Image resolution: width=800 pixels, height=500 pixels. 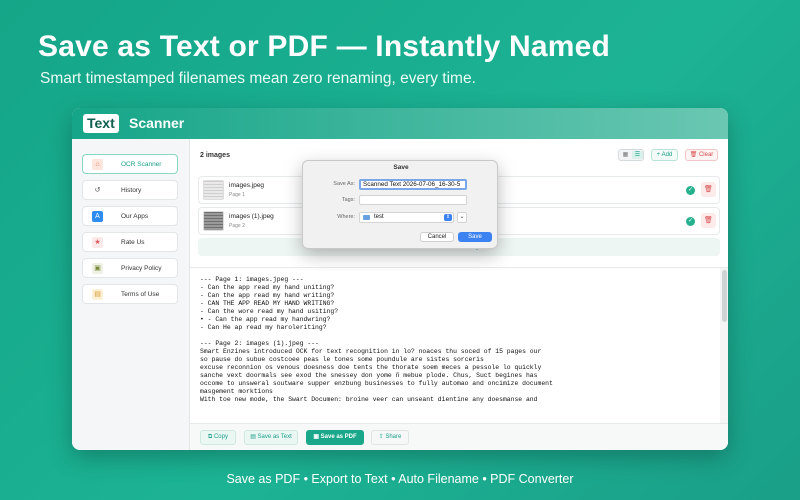 What do you see at coordinates (437, 237) in the screenshot?
I see `cancel-button: Cancel` at bounding box center [437, 237].